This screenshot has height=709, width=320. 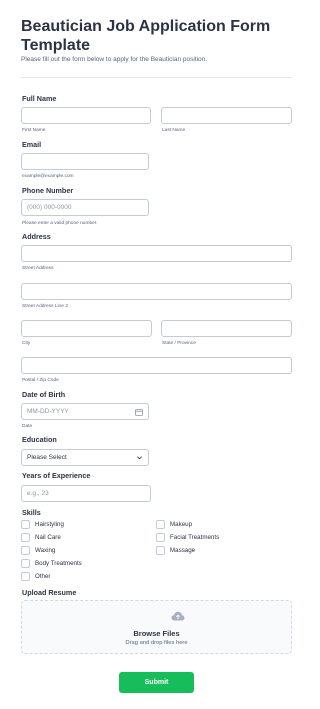 I want to click on skill-checkbox-body-treatments: Body Treatments, so click(x=51, y=563).